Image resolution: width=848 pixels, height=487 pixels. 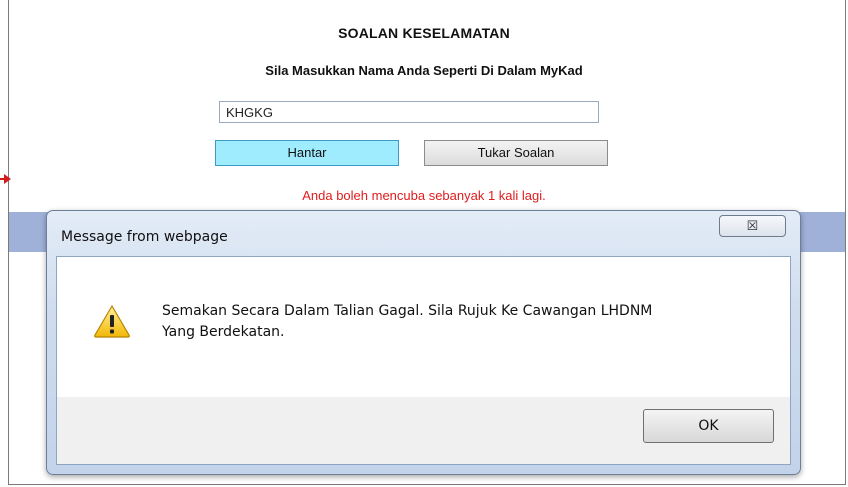 I want to click on warning-icon, so click(x=112, y=321).